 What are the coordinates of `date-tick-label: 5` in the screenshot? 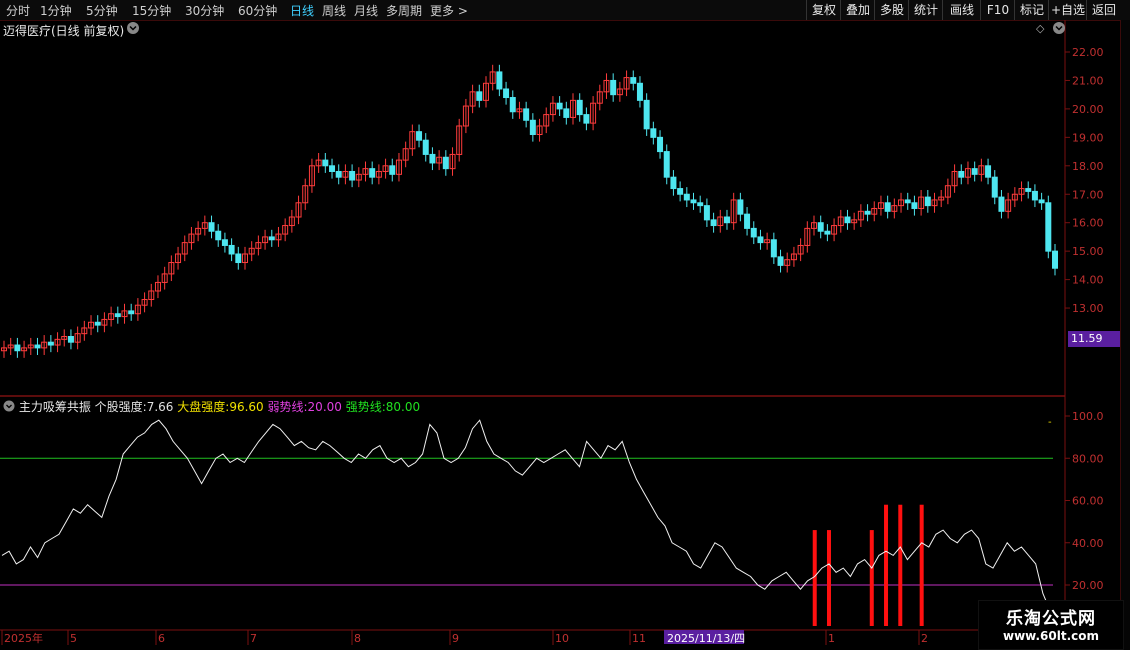 It's located at (73, 638).